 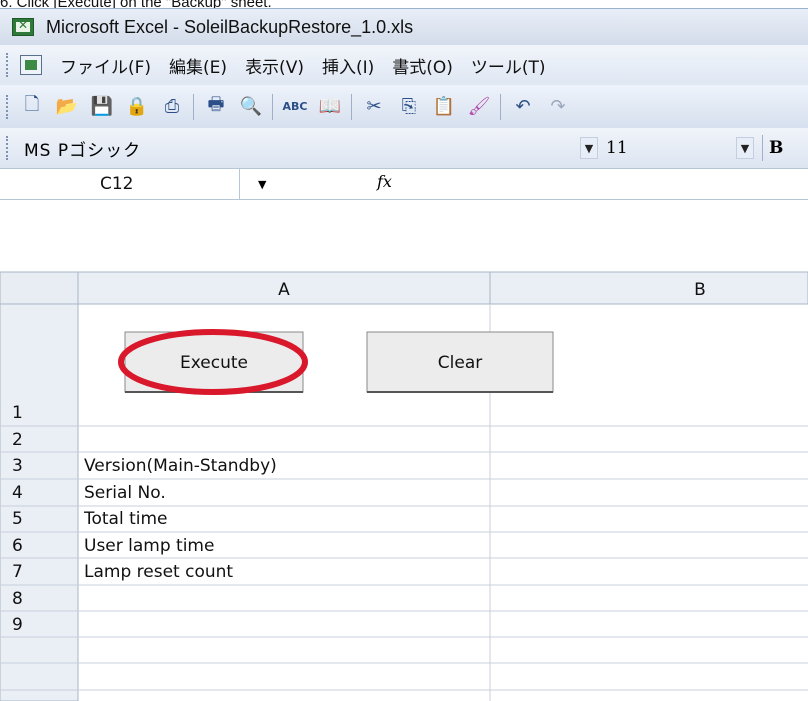 I want to click on bold-button: B, so click(x=779, y=148).